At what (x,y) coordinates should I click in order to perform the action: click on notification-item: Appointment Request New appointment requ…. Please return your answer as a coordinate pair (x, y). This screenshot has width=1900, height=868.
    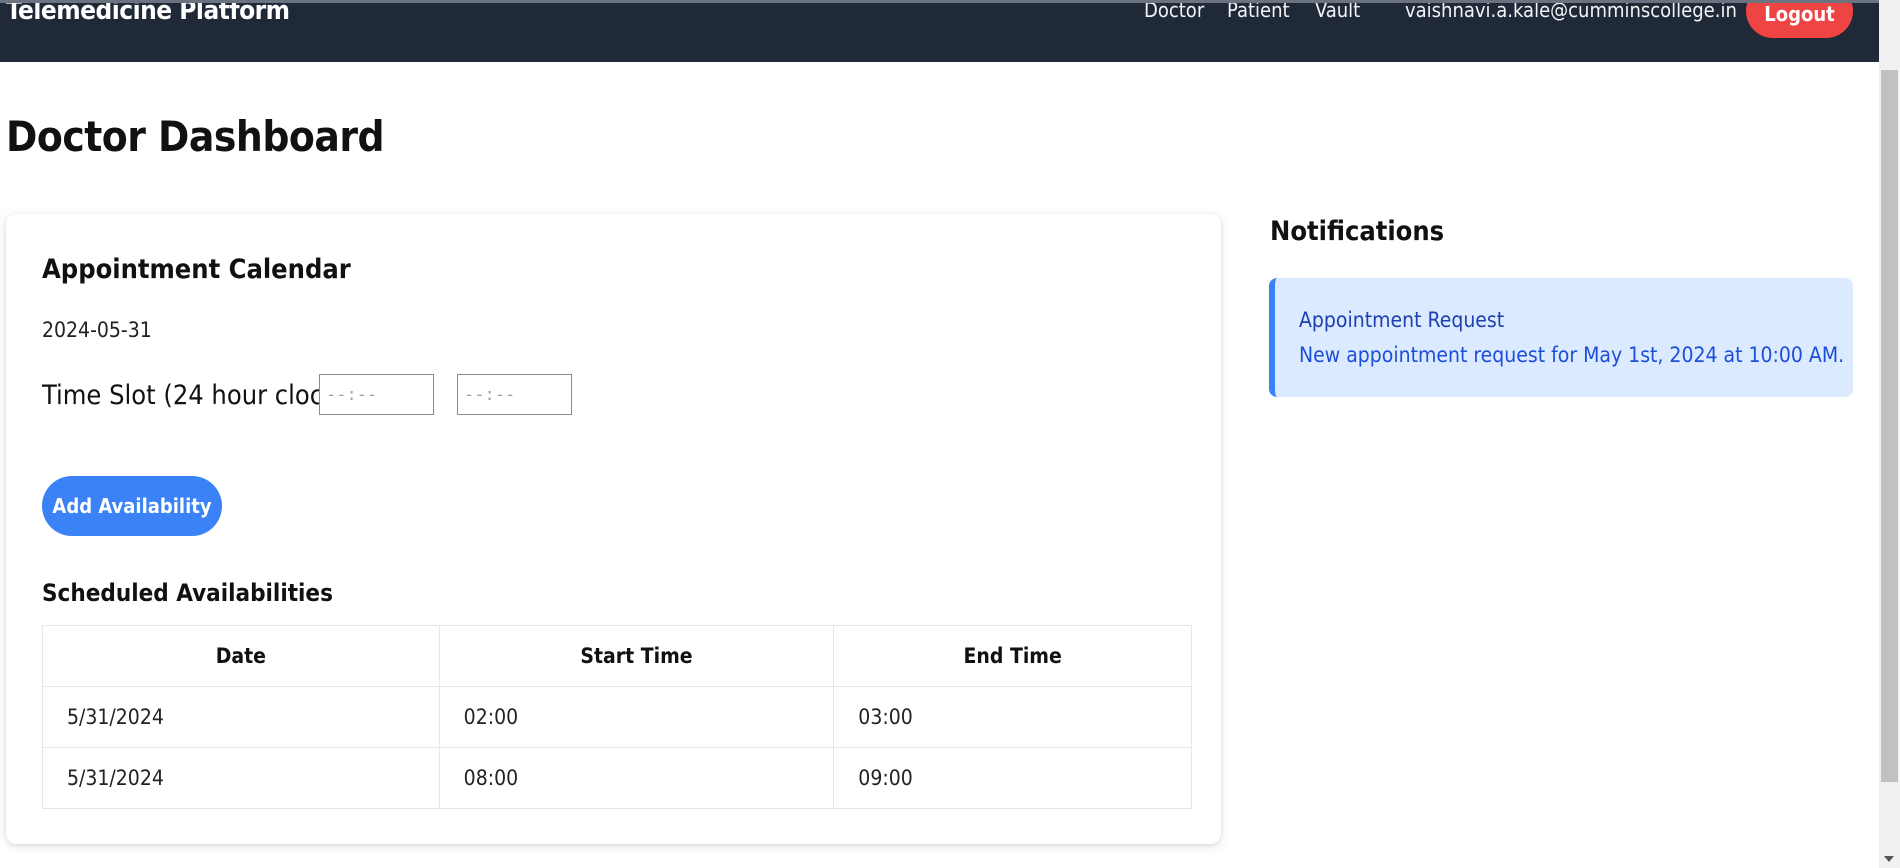
    Looking at the image, I should click on (1561, 337).